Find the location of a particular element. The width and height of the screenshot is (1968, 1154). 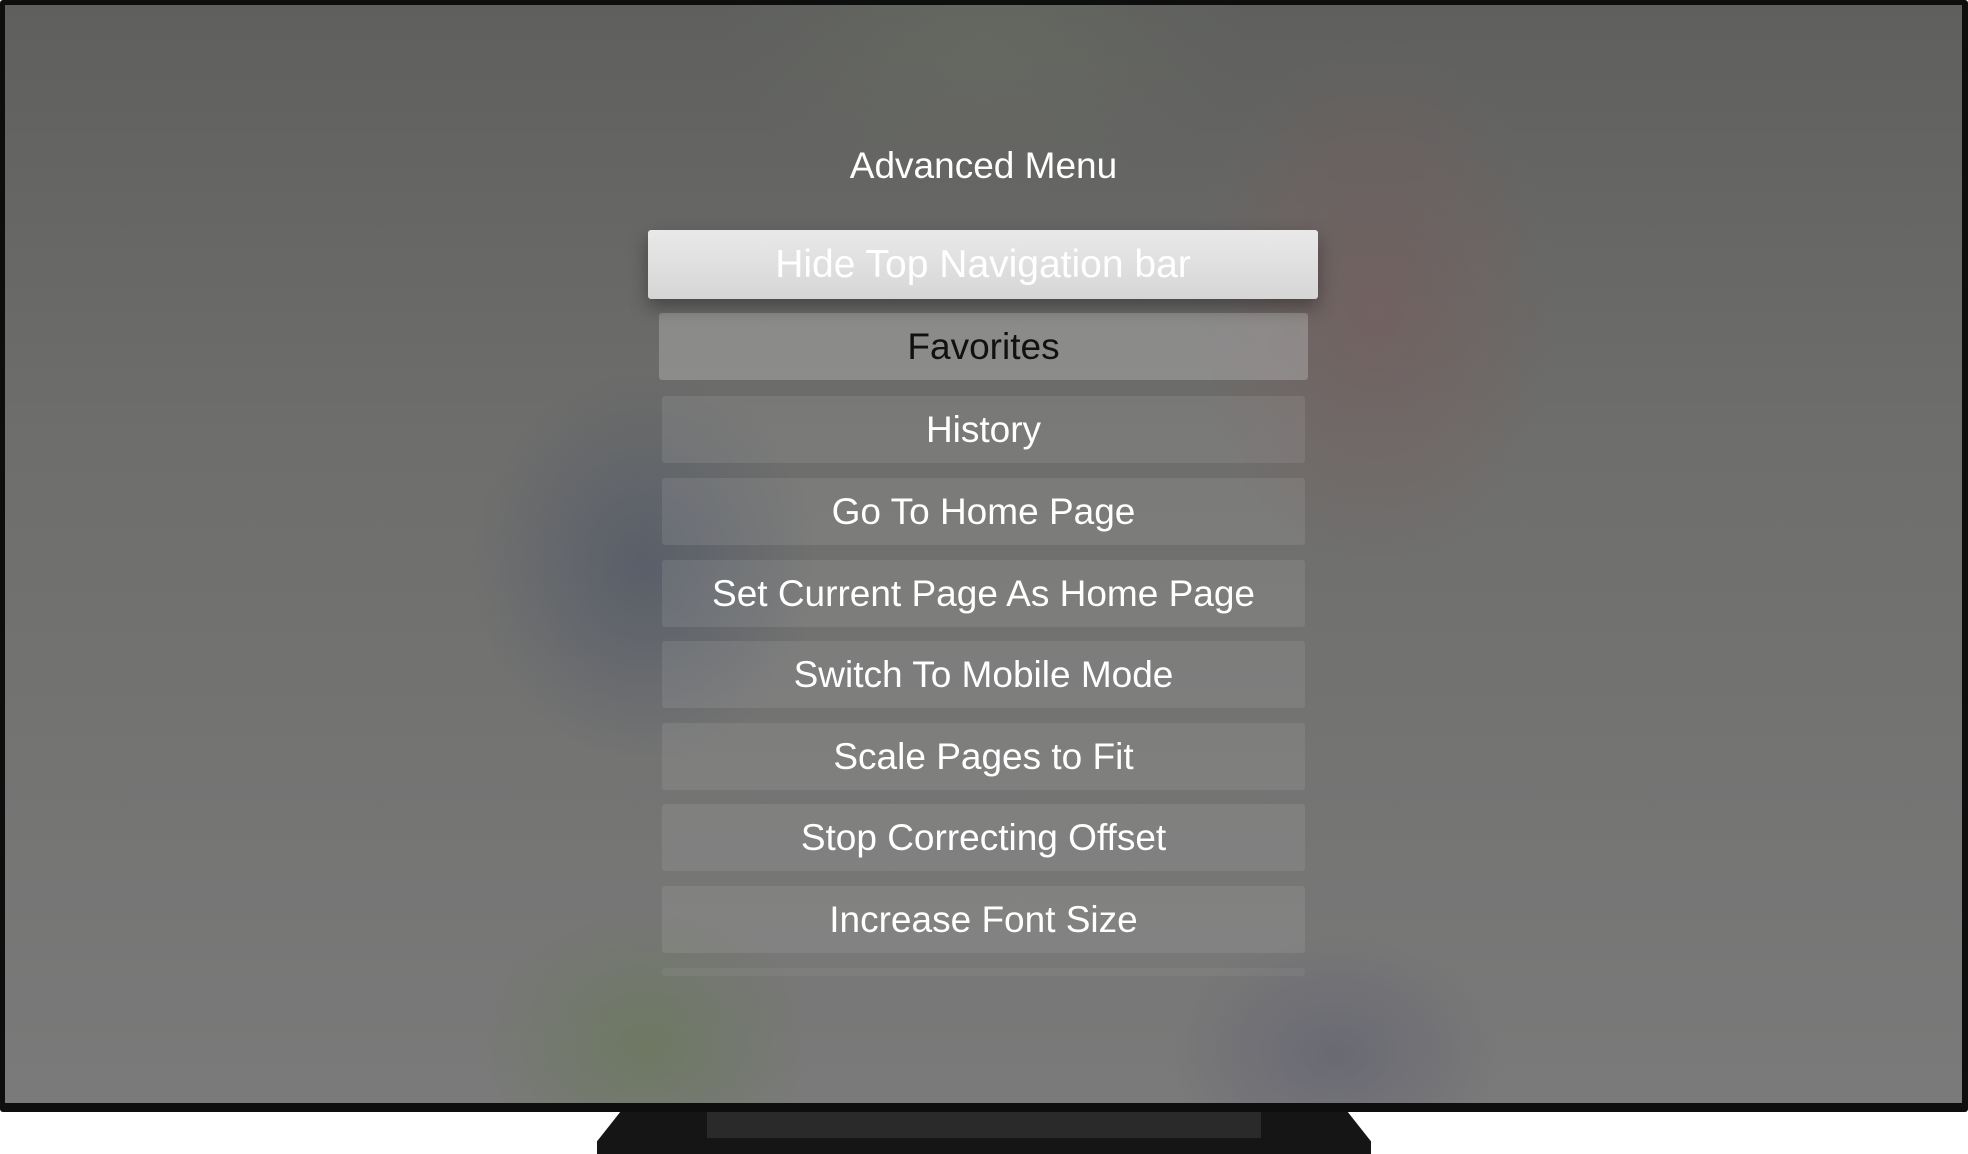

menu-item-stop-correcting-offset: Stop Correcting Offset is located at coordinates (983, 837).